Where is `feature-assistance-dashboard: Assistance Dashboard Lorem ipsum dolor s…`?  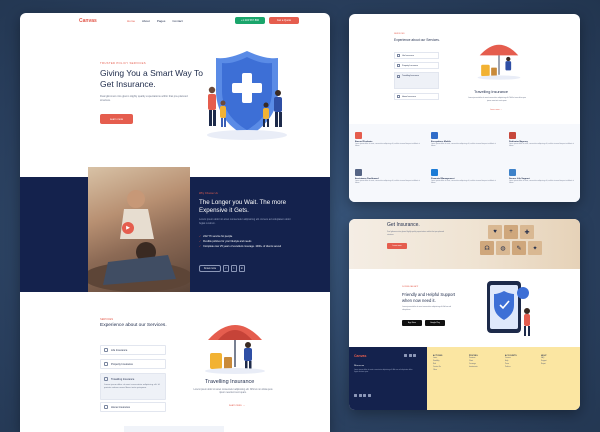
feature-assistance-dashboard: Assistance Dashboard Lorem ipsum dolor s… is located at coordinates (390, 177).